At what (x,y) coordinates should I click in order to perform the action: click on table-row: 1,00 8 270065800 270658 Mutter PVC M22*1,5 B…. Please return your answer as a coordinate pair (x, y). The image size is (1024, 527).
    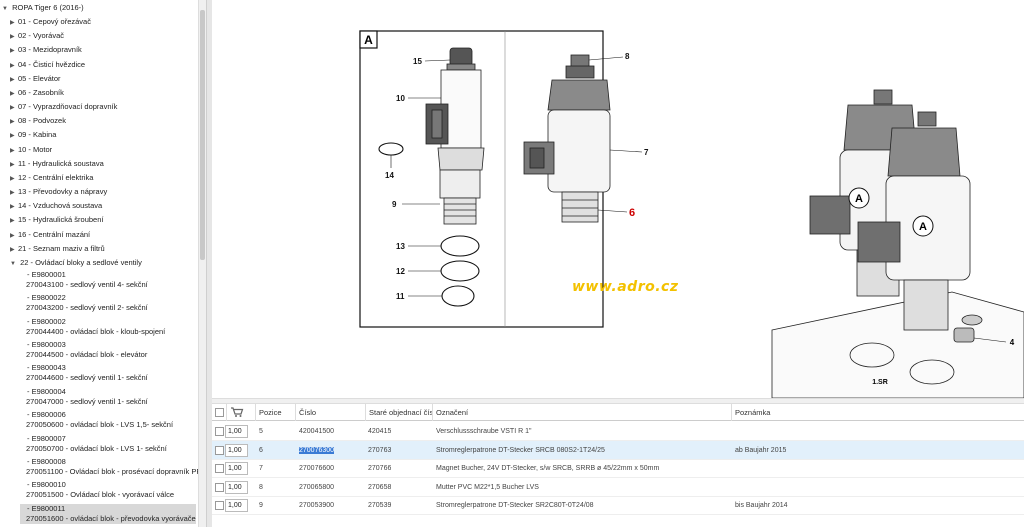
    Looking at the image, I should click on (618, 487).